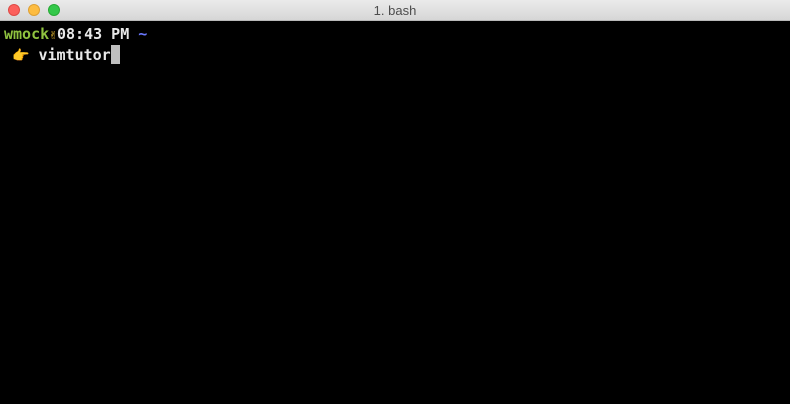 The height and width of the screenshot is (404, 790). Describe the element at coordinates (143, 34) in the screenshot. I see `prompt-directory: ~` at that location.